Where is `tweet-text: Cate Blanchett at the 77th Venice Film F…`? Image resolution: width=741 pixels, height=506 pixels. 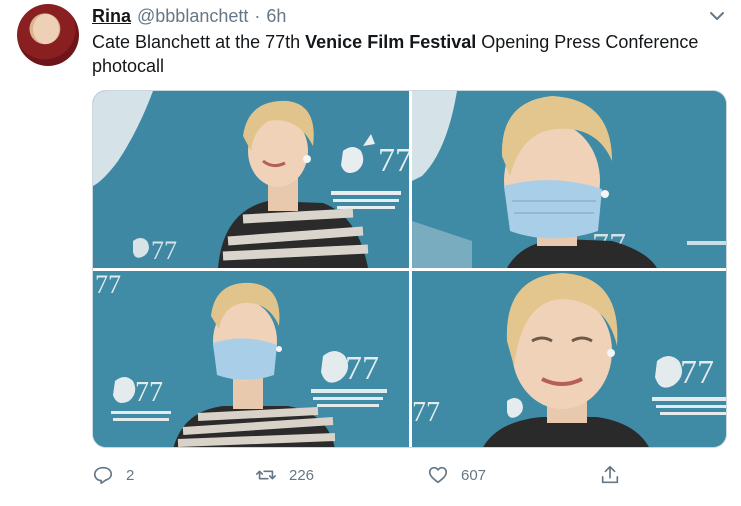
tweet-text: Cate Blanchett at the 77th Venice Film F… is located at coordinates (407, 54).